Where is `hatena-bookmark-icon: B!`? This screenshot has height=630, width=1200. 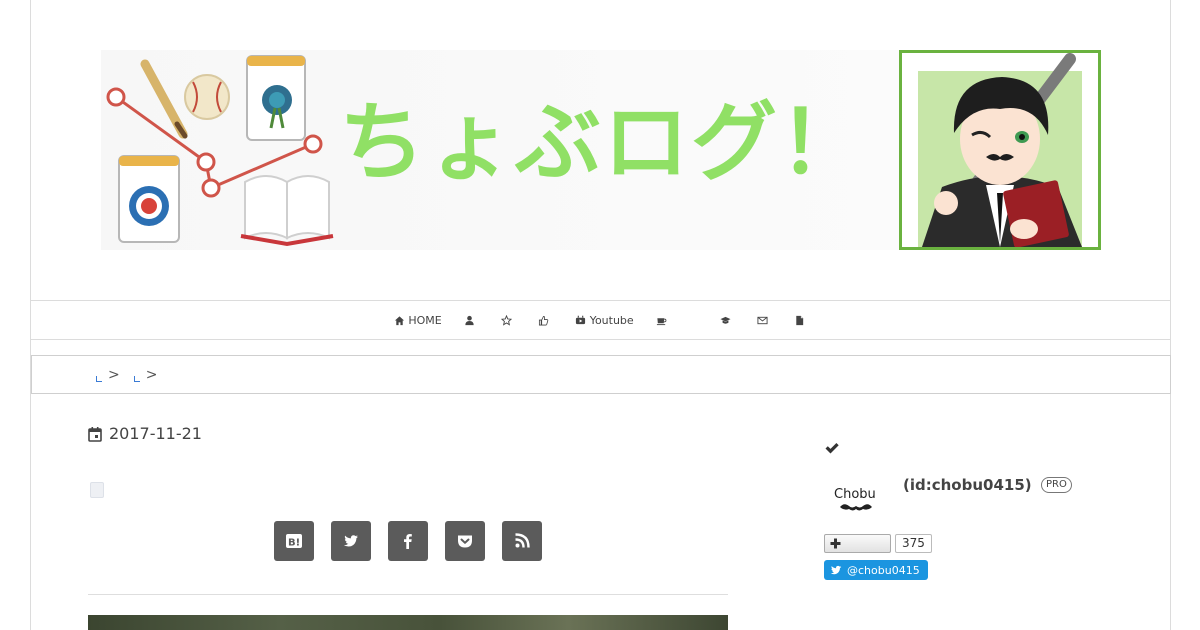
hatena-bookmark-icon: B! is located at coordinates (294, 541).